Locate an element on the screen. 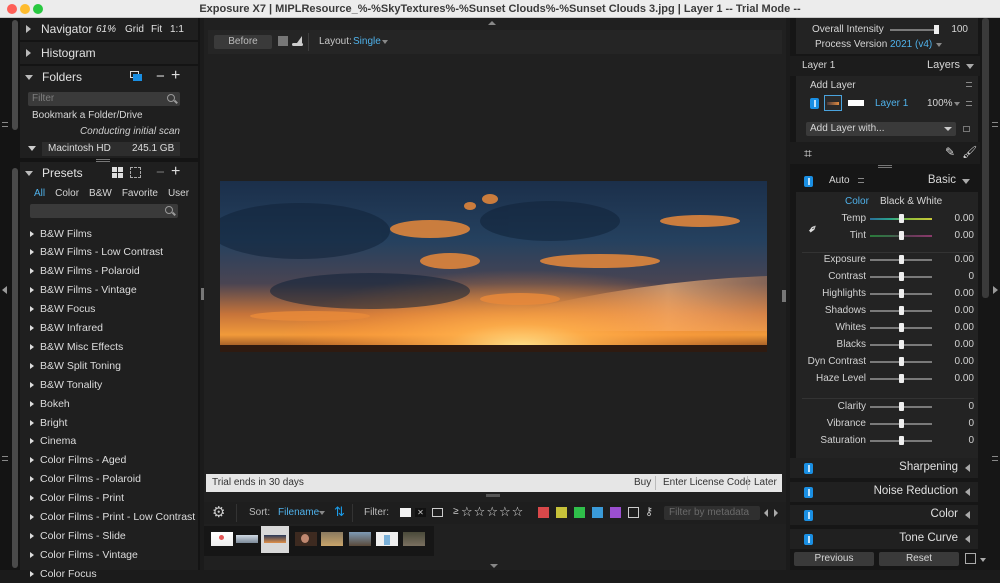 The image size is (1000, 583). auto-button: Auto is located at coordinates (839, 180).